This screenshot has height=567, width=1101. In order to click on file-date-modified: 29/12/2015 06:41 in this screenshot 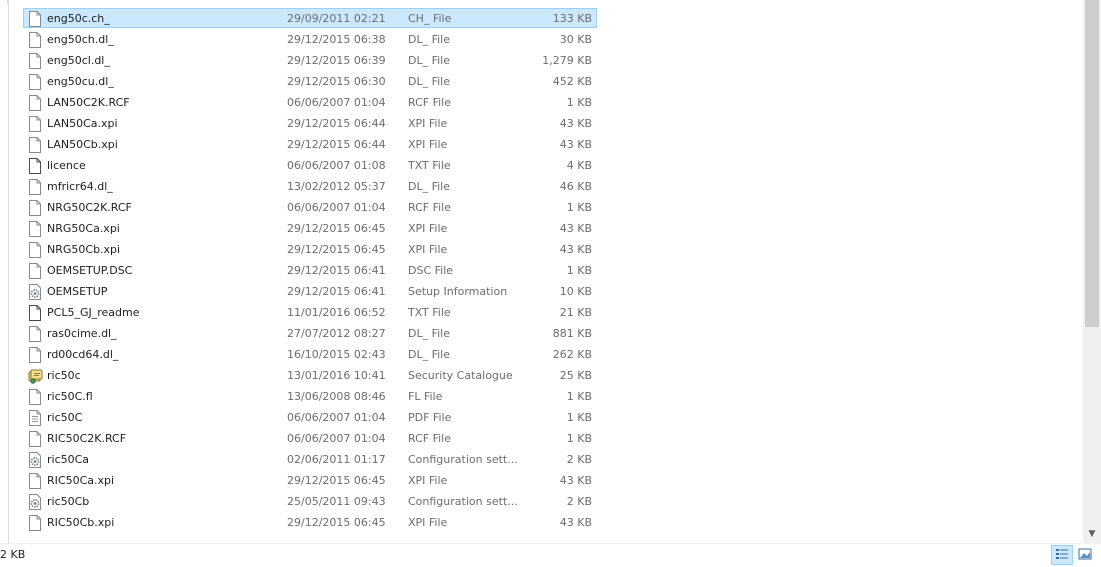, I will do `click(336, 291)`.